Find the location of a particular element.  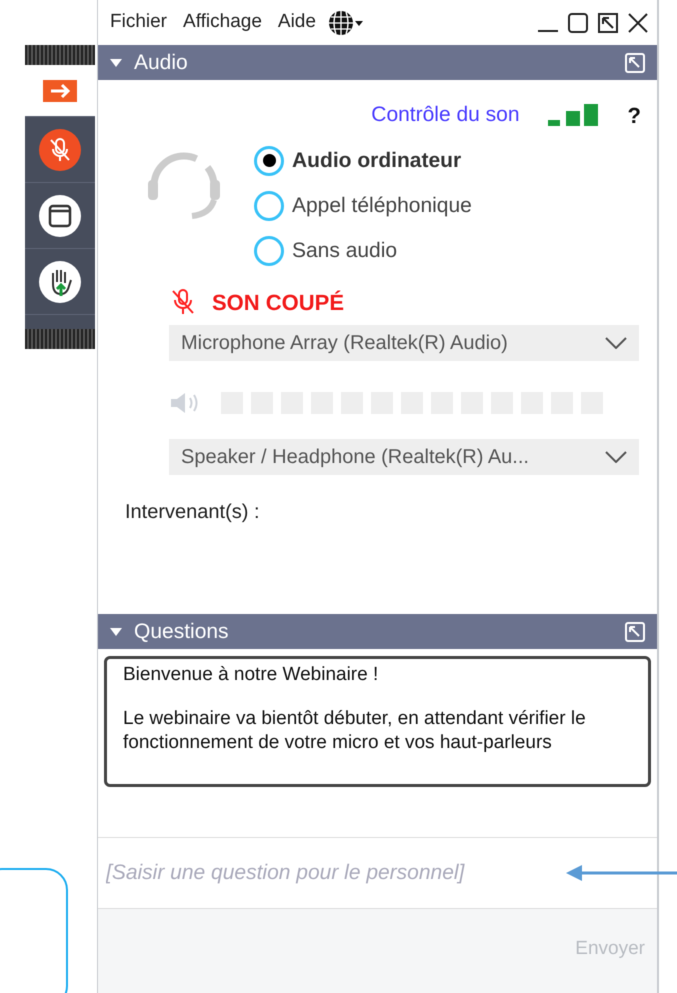

radio-option: Appel téléphonique is located at coordinates (363, 205).